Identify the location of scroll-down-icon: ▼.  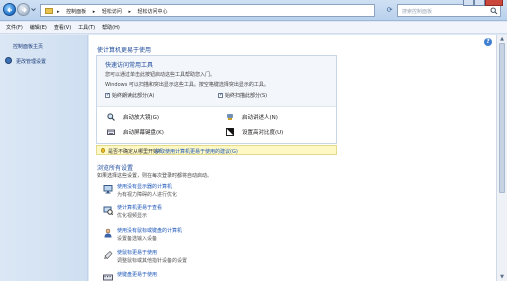
(502, 277).